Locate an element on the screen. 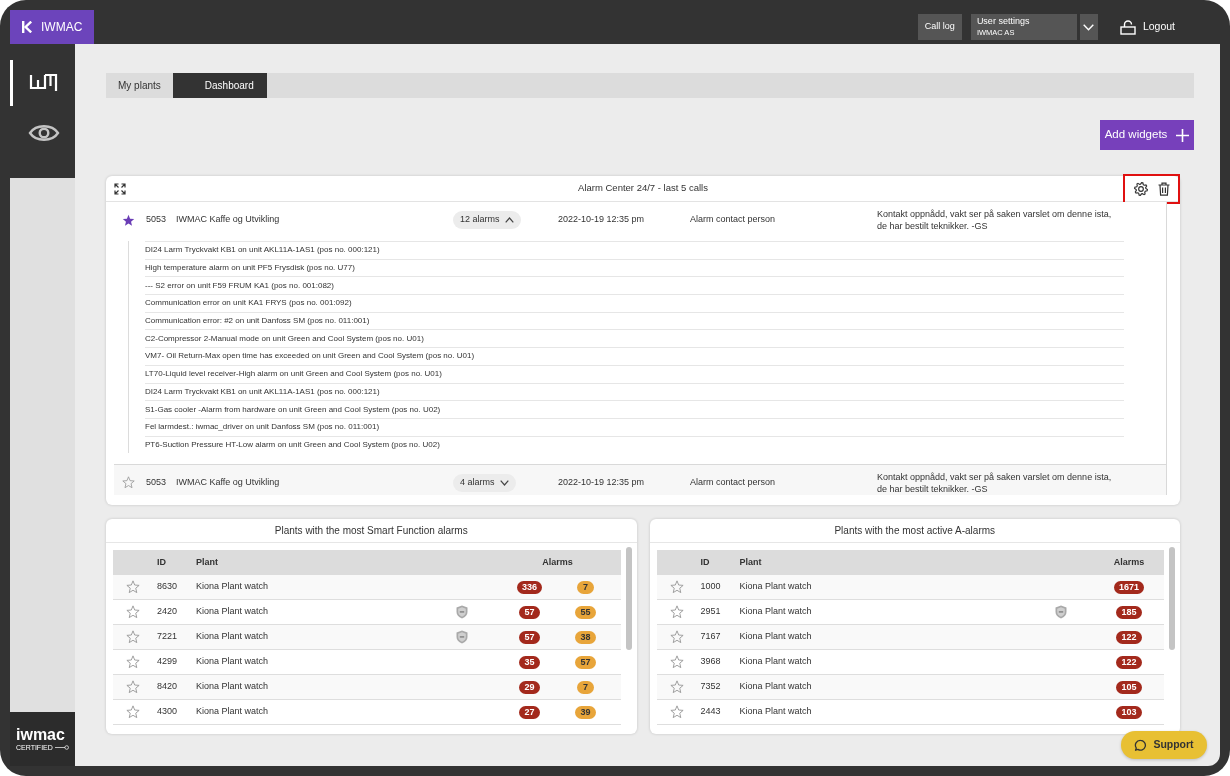  alarm-count-toggle: 12 alarms is located at coordinates (487, 220).